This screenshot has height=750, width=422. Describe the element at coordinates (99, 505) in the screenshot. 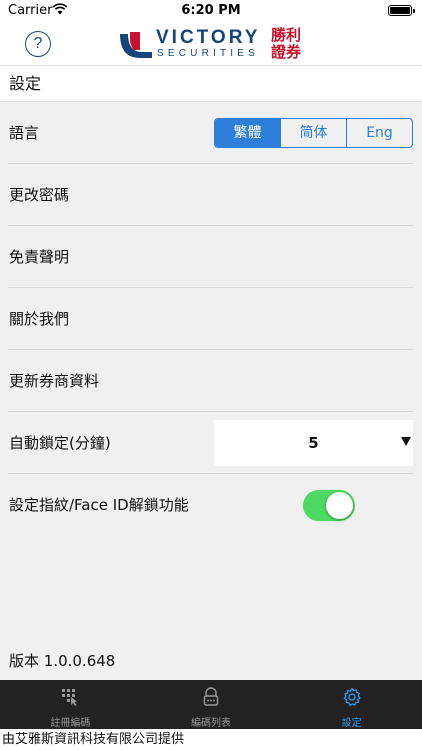

I see `biometric-label: 設定指紋/Face ID解鎖功能` at that location.